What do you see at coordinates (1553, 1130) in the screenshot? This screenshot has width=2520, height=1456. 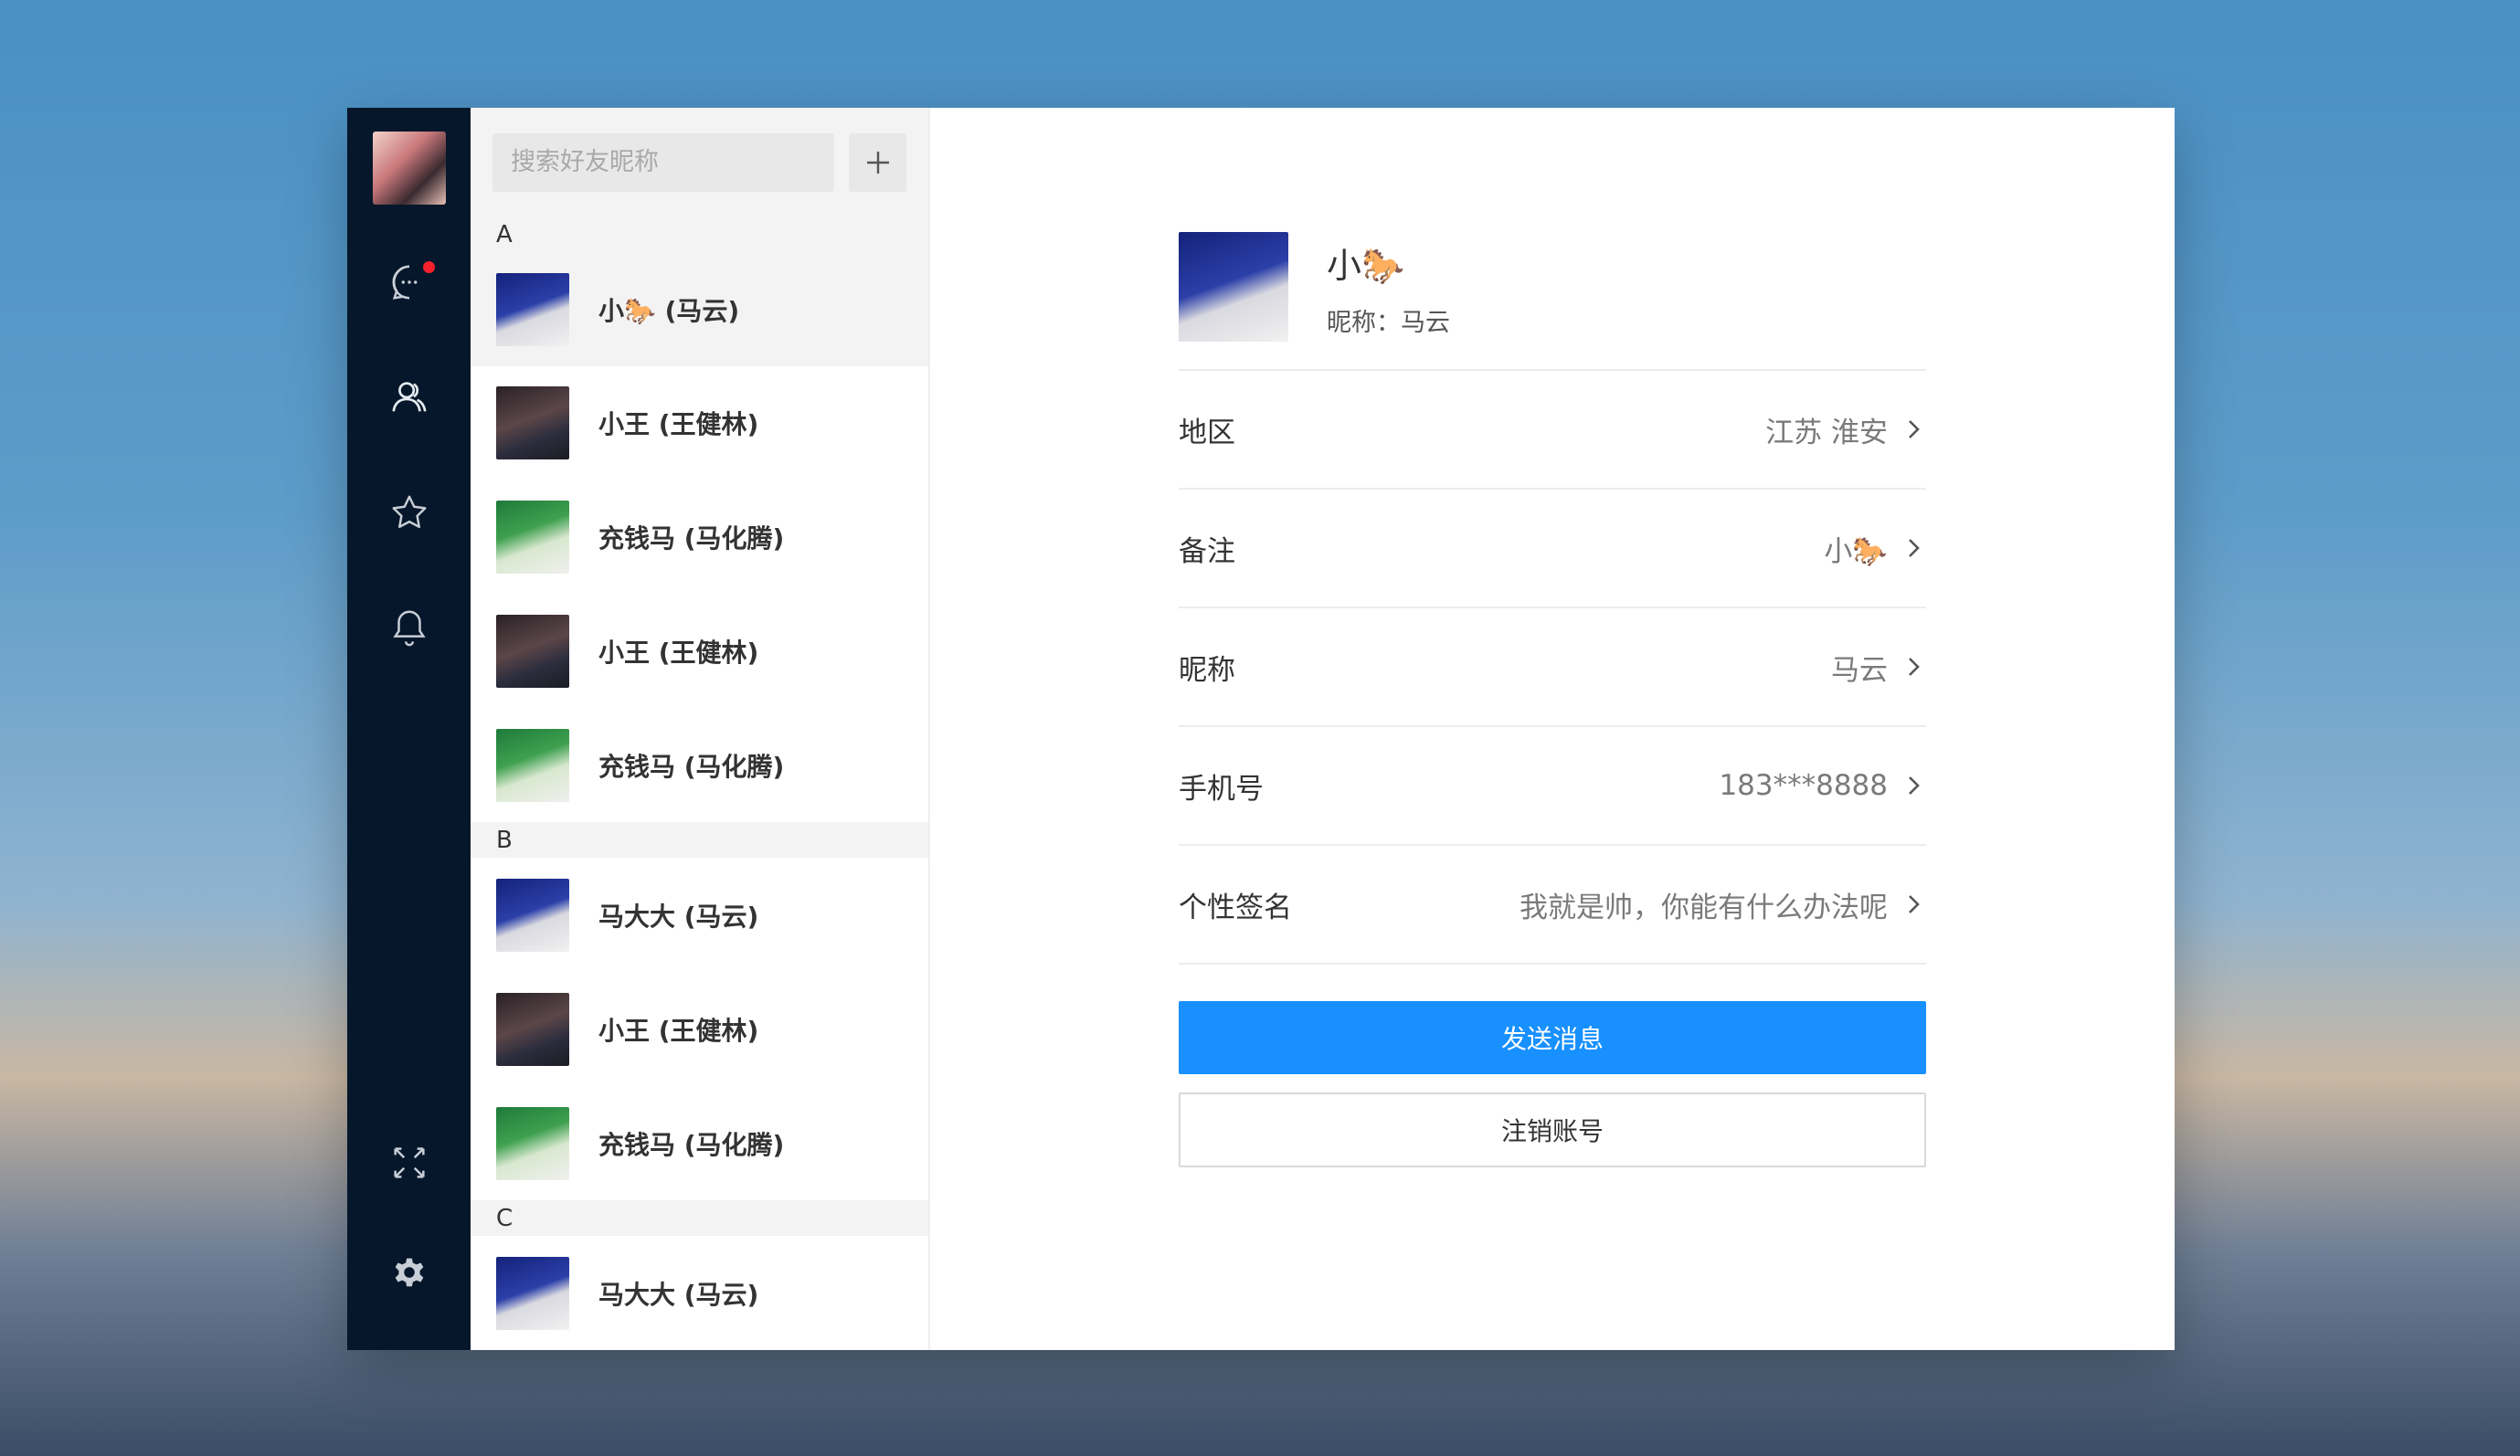 I see `logout-button: 注销账号` at bounding box center [1553, 1130].